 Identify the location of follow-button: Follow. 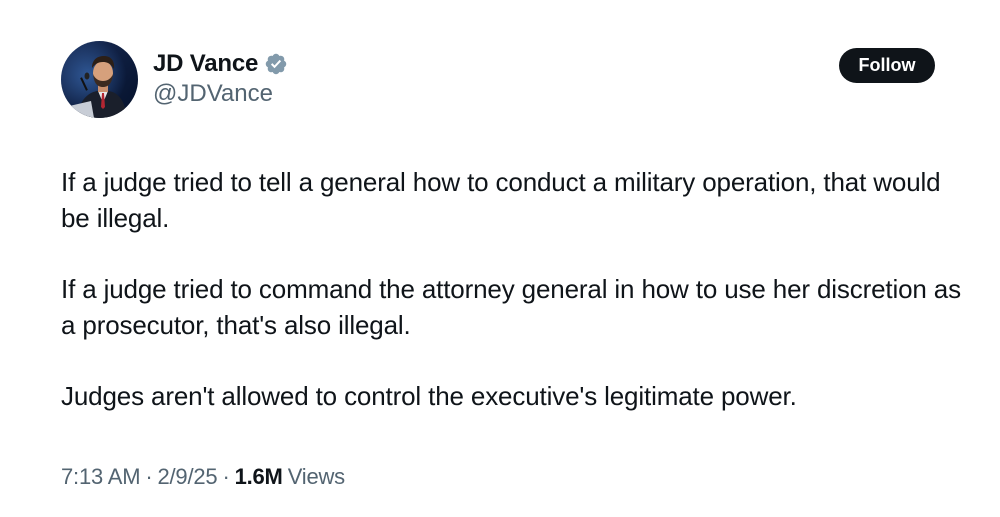
(887, 65).